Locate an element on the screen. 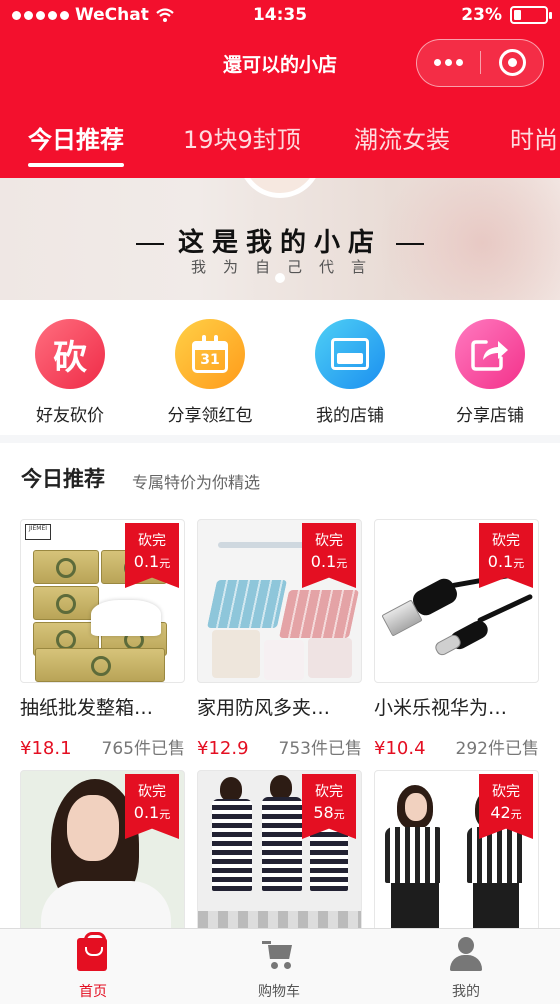 Image resolution: width=560 pixels, height=1004 pixels. product-image: JIEMEI 砍完 0.1元 is located at coordinates (102, 601).